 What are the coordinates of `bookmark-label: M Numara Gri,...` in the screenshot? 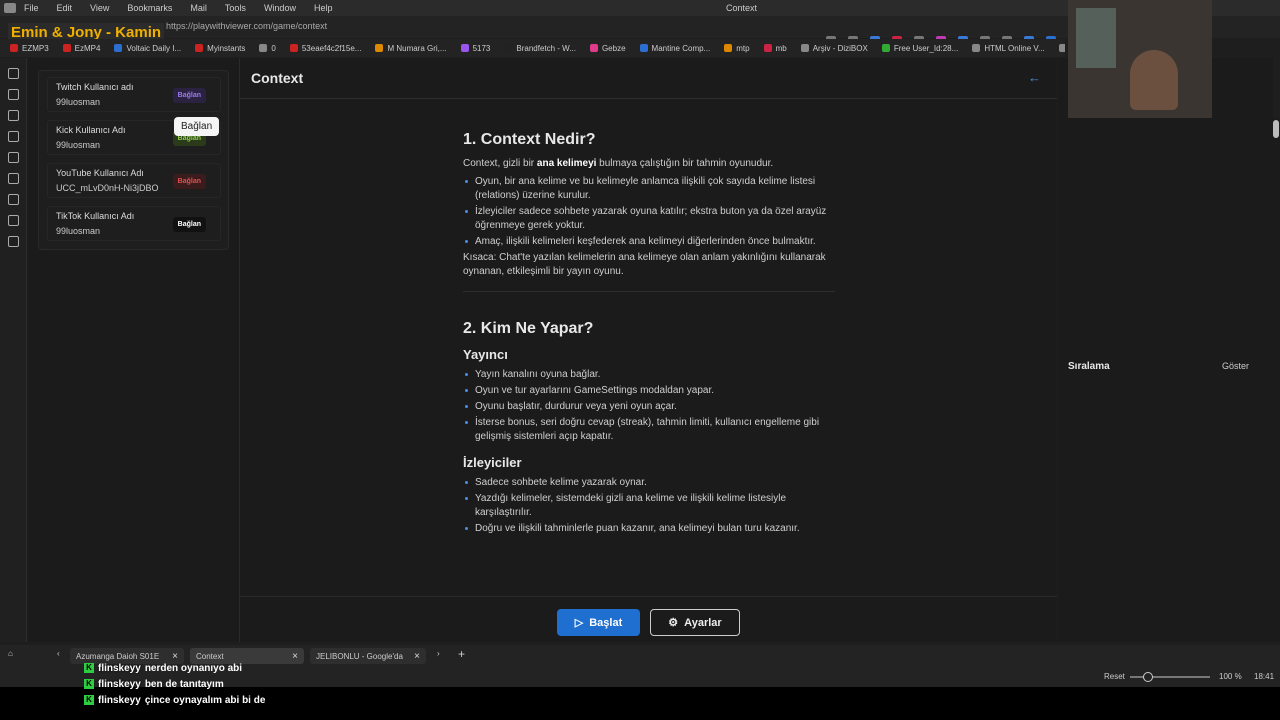 It's located at (417, 48).